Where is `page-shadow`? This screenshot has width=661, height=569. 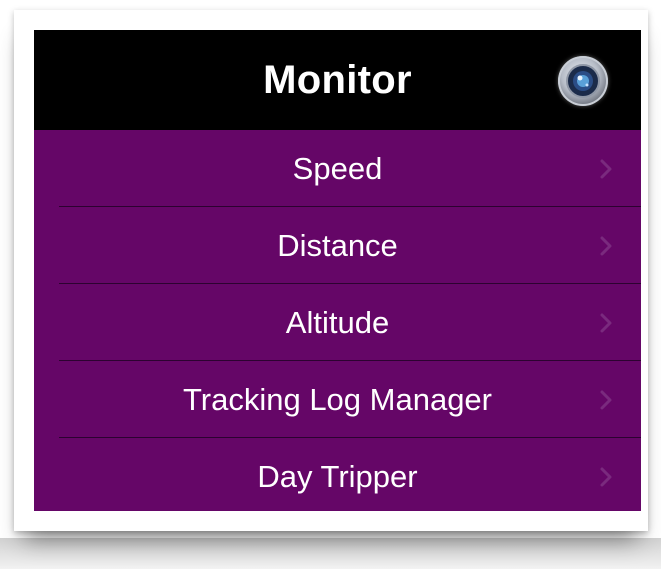
page-shadow is located at coordinates (330, 553).